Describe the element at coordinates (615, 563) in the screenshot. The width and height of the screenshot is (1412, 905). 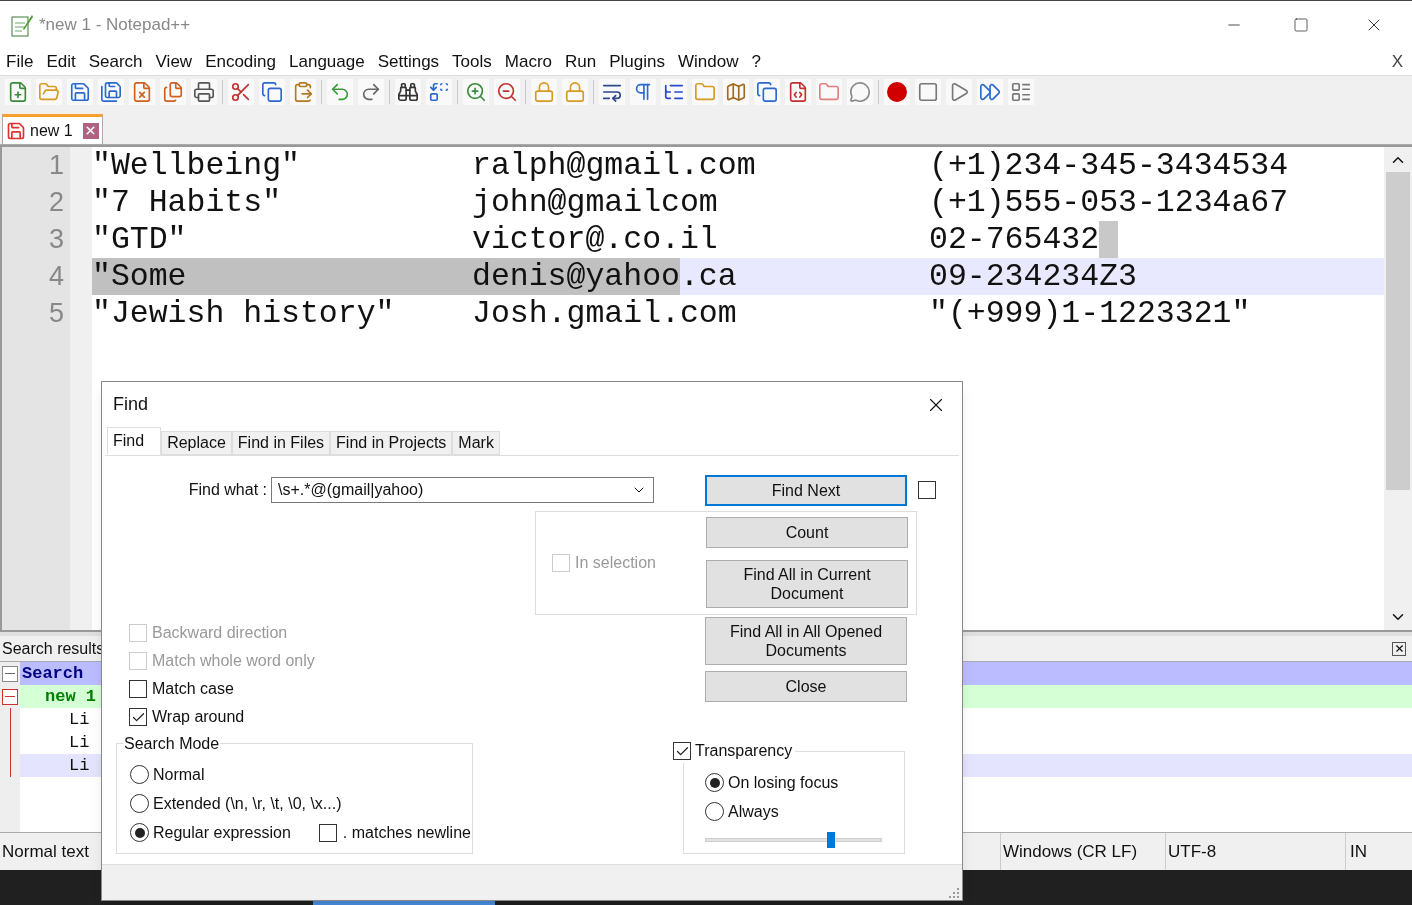
I see `checkbox-label: In selection` at that location.